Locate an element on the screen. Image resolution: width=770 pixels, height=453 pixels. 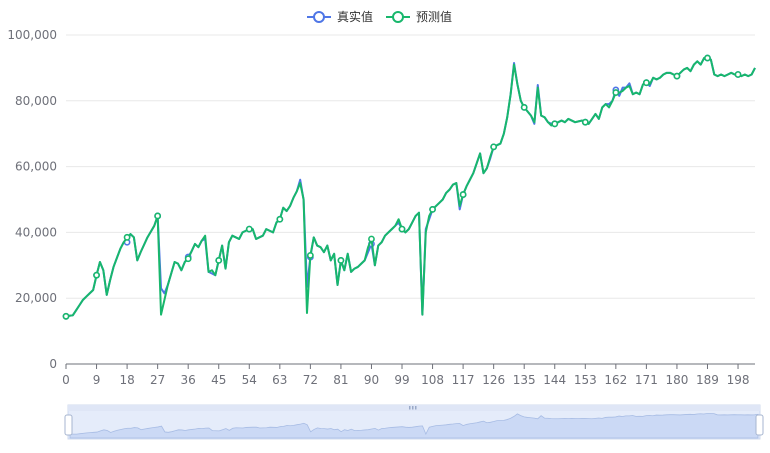
x-tick-label: 18 is located at coordinates (126, 380).